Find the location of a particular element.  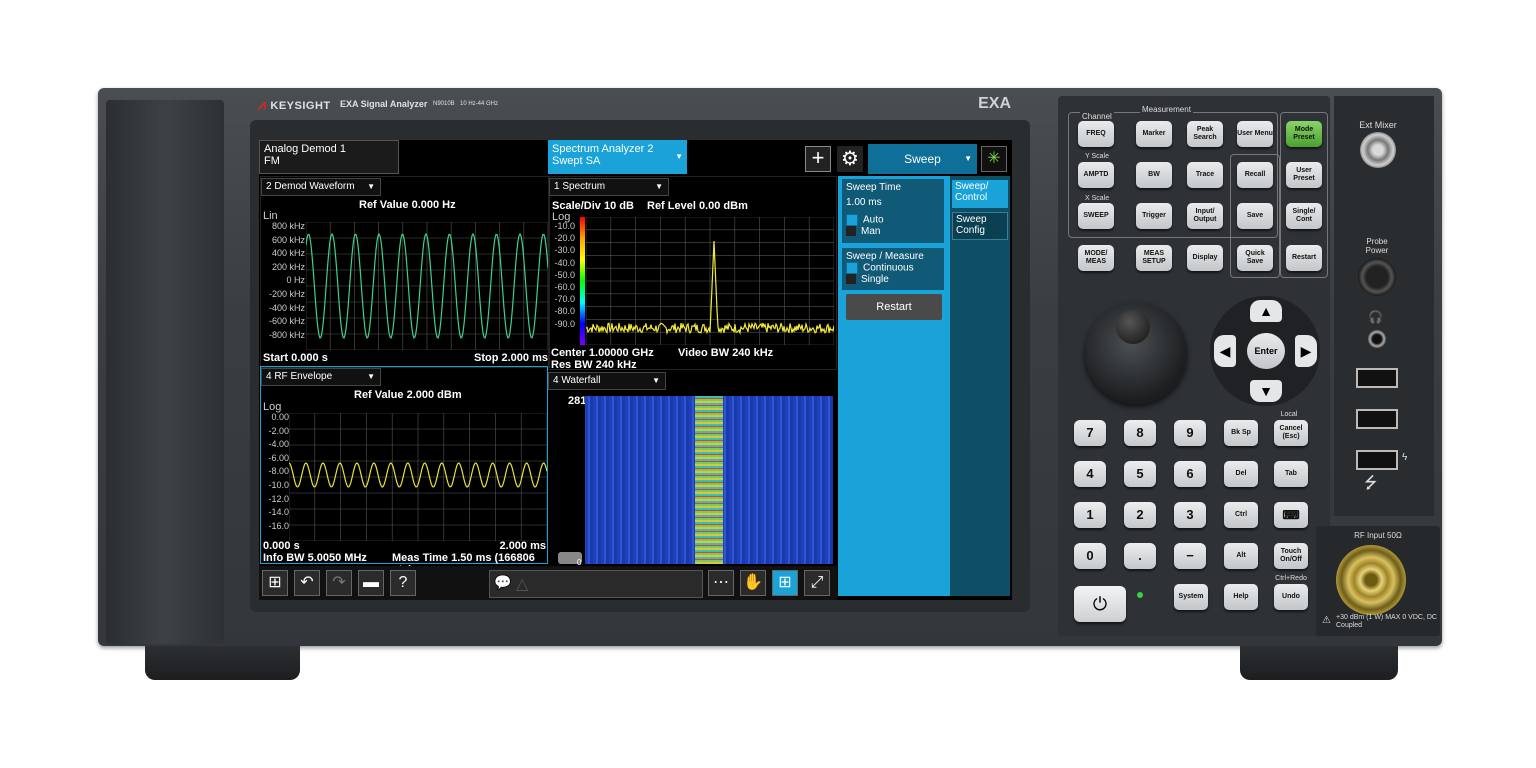

quick-save-key: Quick Save is located at coordinates (1255, 258).